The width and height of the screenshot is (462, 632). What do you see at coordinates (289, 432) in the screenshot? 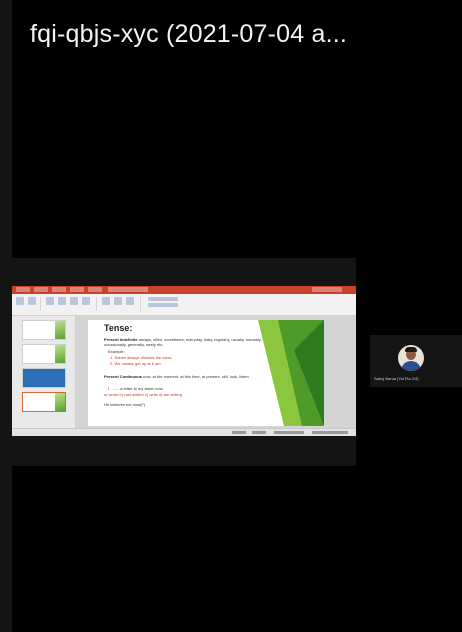
I see `view-buttons` at bounding box center [289, 432].